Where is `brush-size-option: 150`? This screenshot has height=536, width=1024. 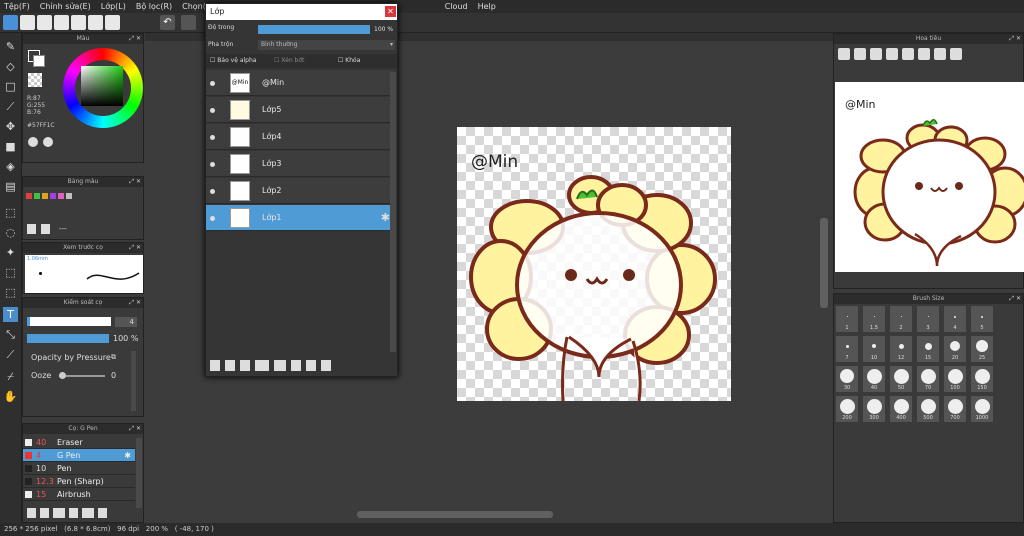
brush-size-option: 150 is located at coordinates (982, 379).